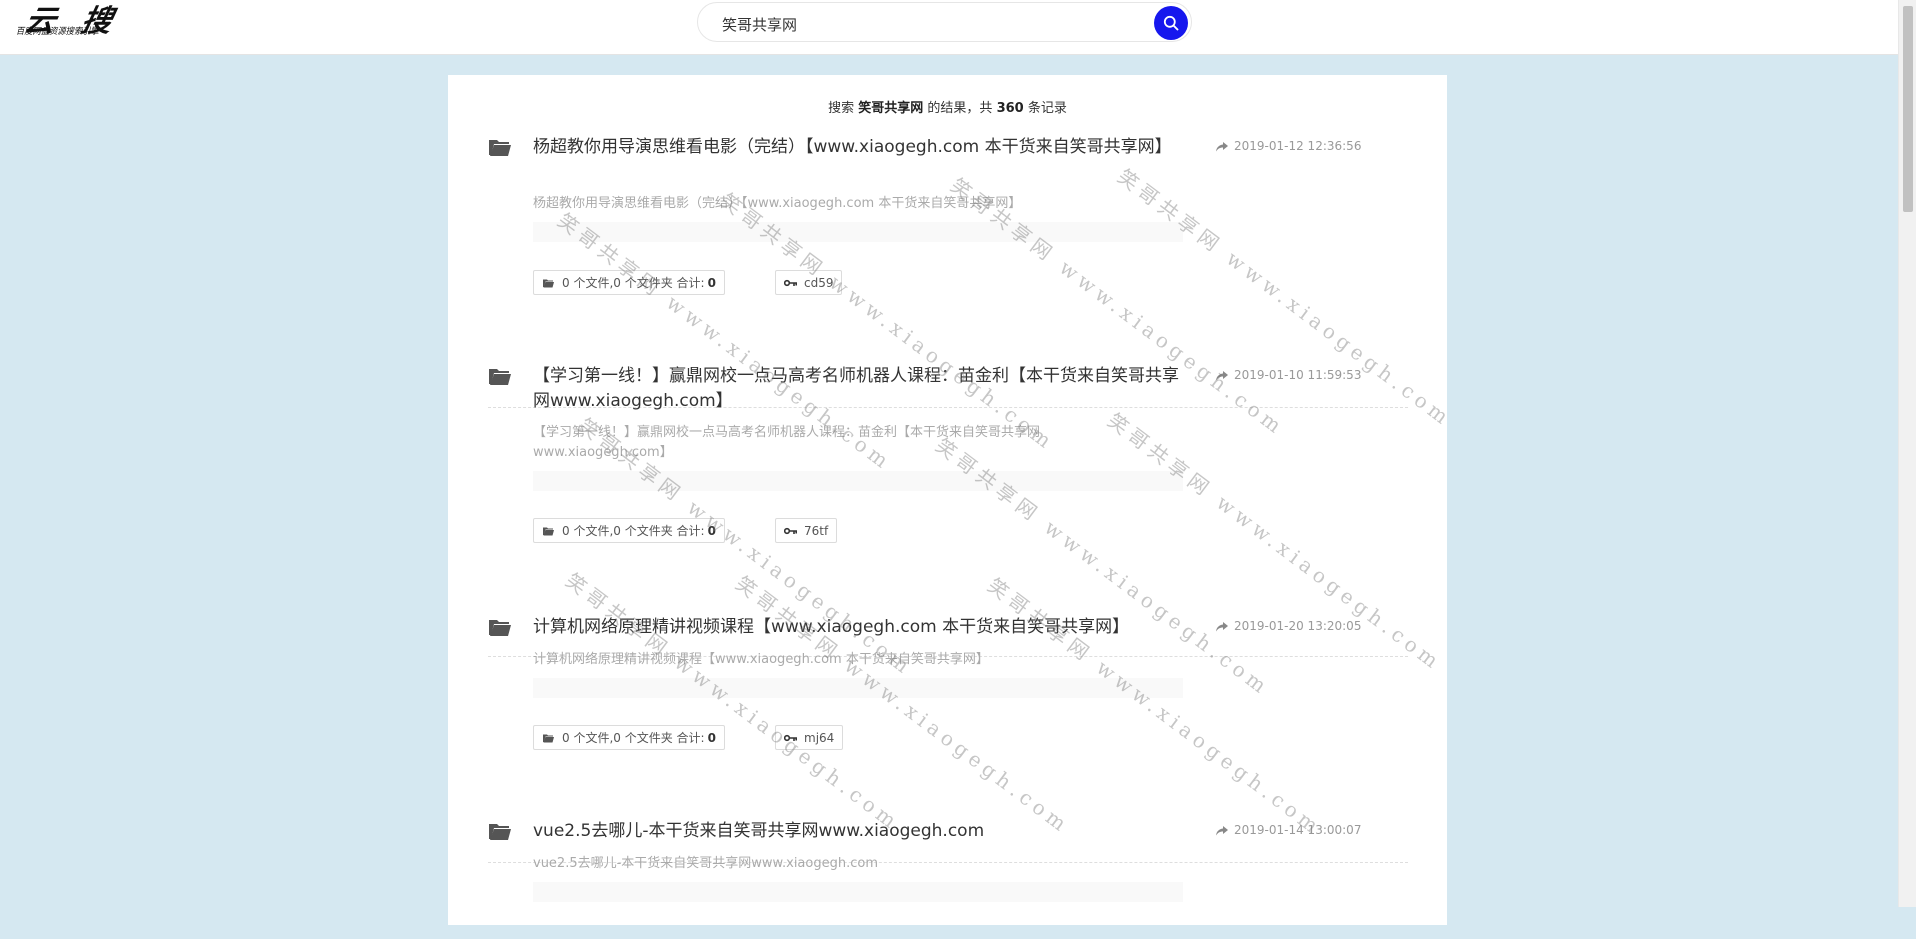 The image size is (1916, 939). What do you see at coordinates (1047, 108) in the screenshot?
I see `summary-suffix: 条记录` at bounding box center [1047, 108].